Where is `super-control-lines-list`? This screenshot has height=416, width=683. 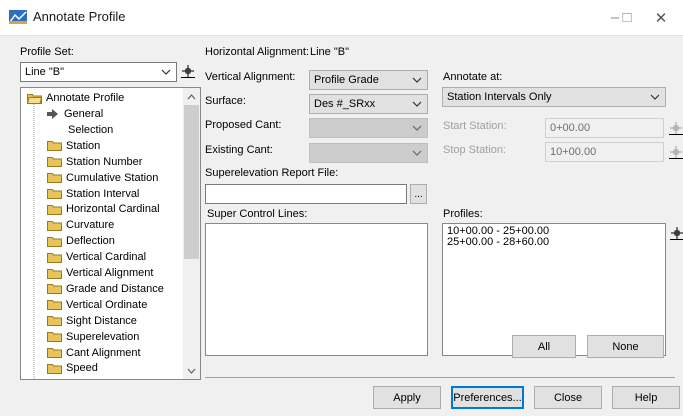
super-control-lines-list is located at coordinates (316, 289).